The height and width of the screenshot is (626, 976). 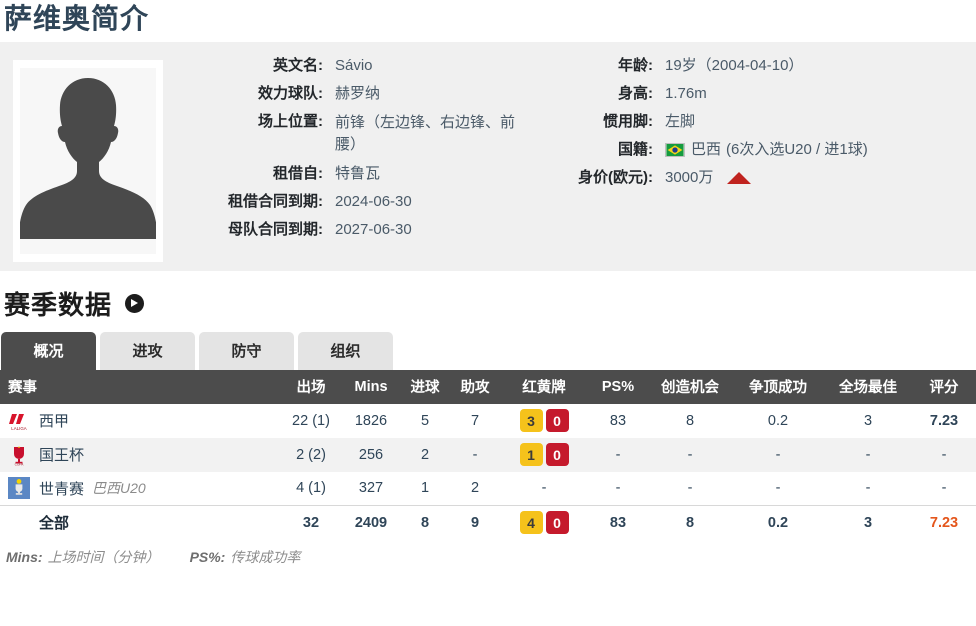 I want to click on footnote-ps-text: 传球成功率, so click(x=265, y=556).